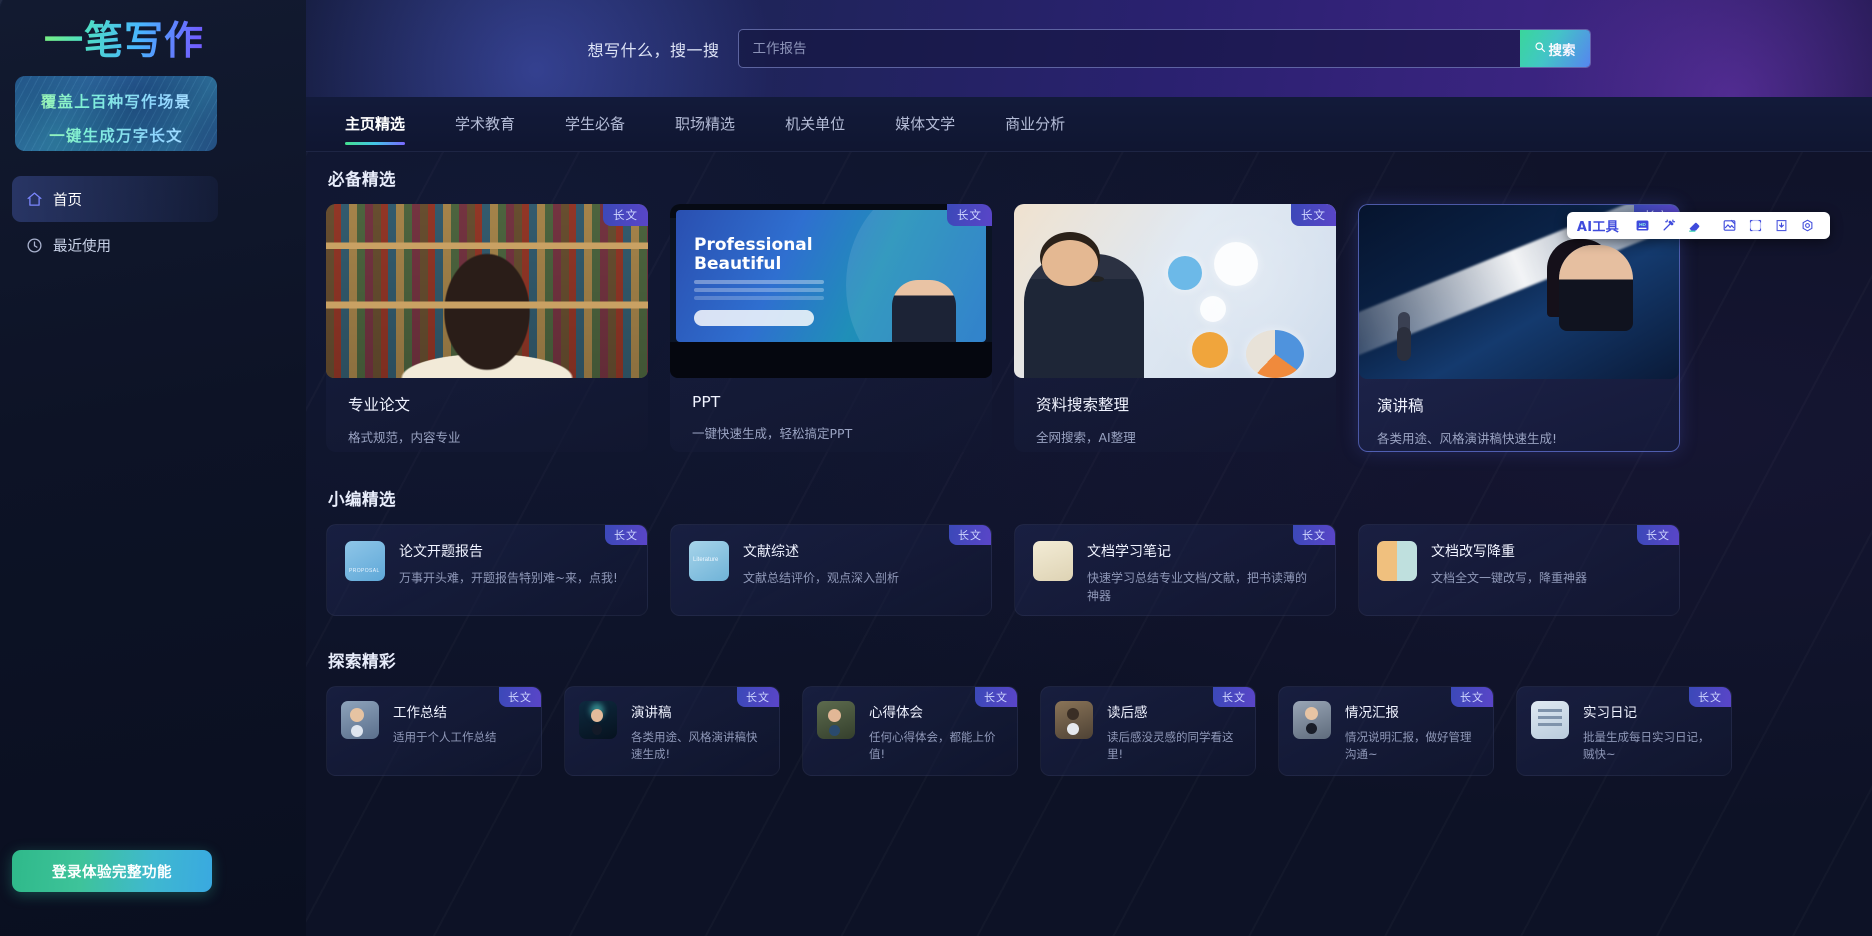  What do you see at coordinates (445, 737) in the screenshot?
I see `card-description: 适用于个人工作总结` at bounding box center [445, 737].